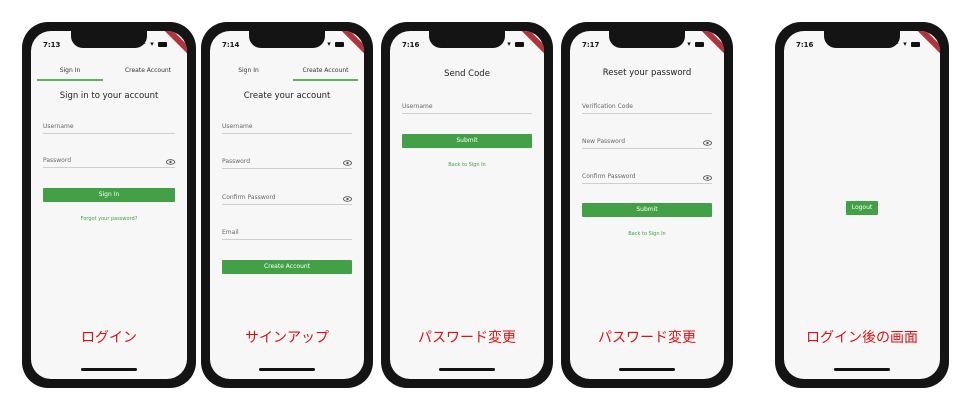  I want to click on create-account-button: Create Account, so click(287, 267).